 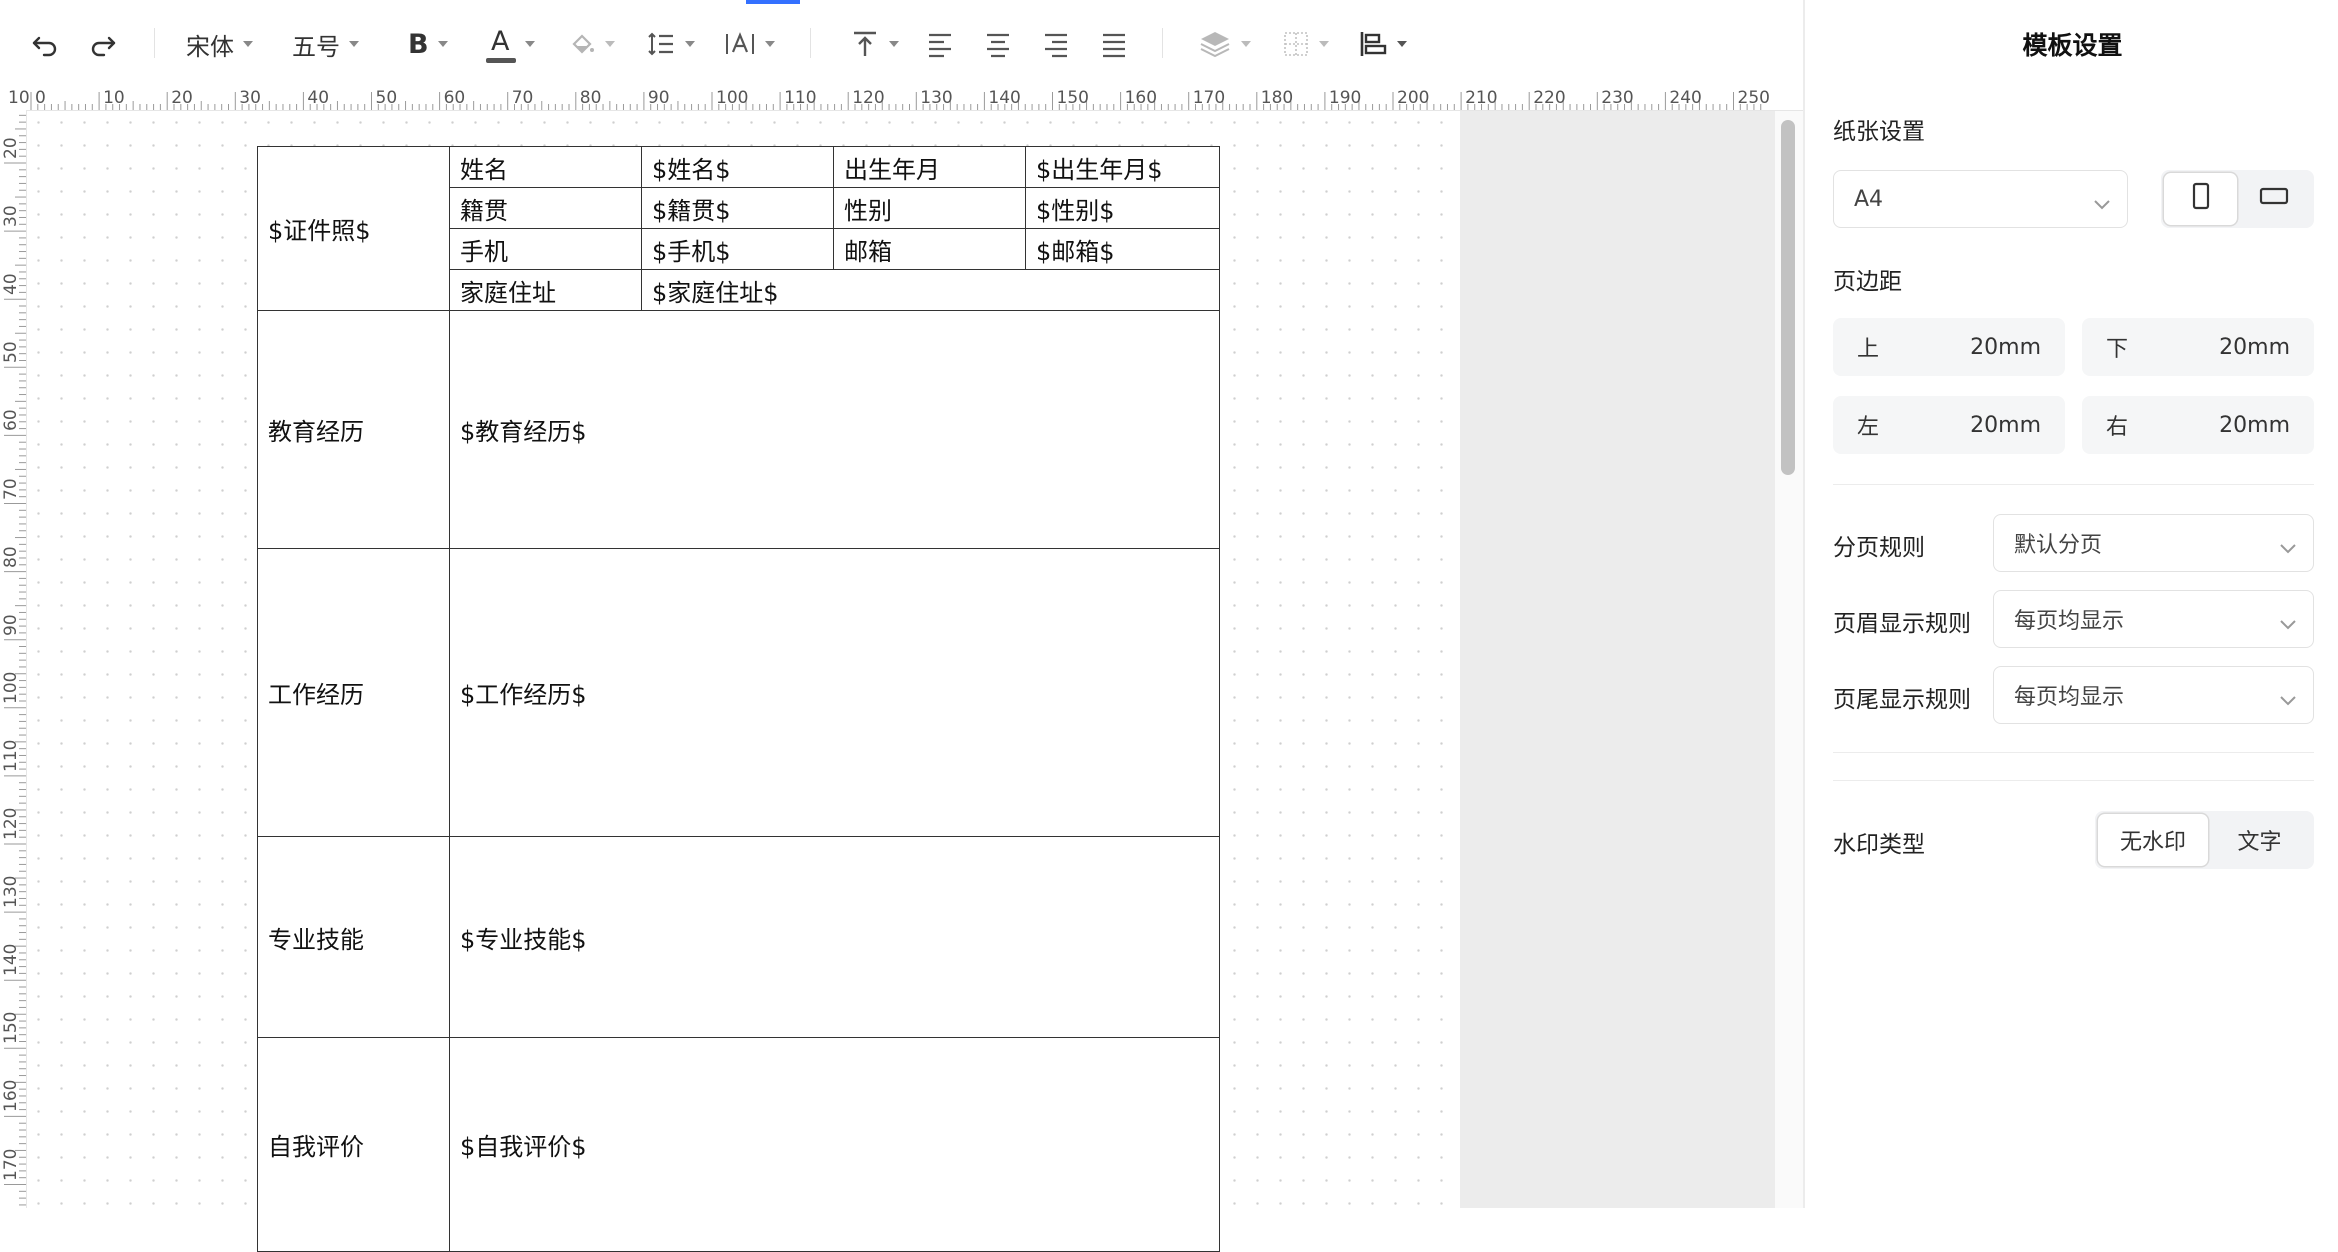 I want to click on align-right-button, so click(x=1056, y=44).